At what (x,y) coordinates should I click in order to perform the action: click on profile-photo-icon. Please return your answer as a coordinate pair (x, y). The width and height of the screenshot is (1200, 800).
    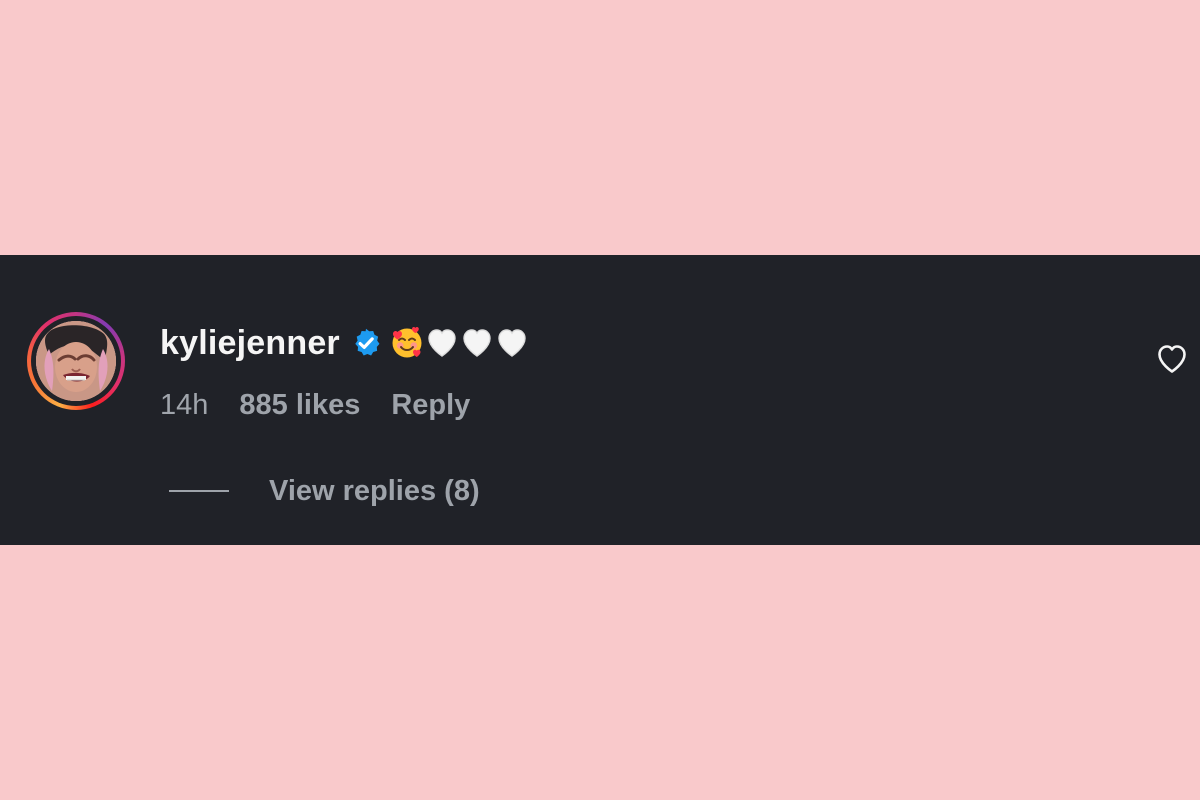
    Looking at the image, I should click on (76, 361).